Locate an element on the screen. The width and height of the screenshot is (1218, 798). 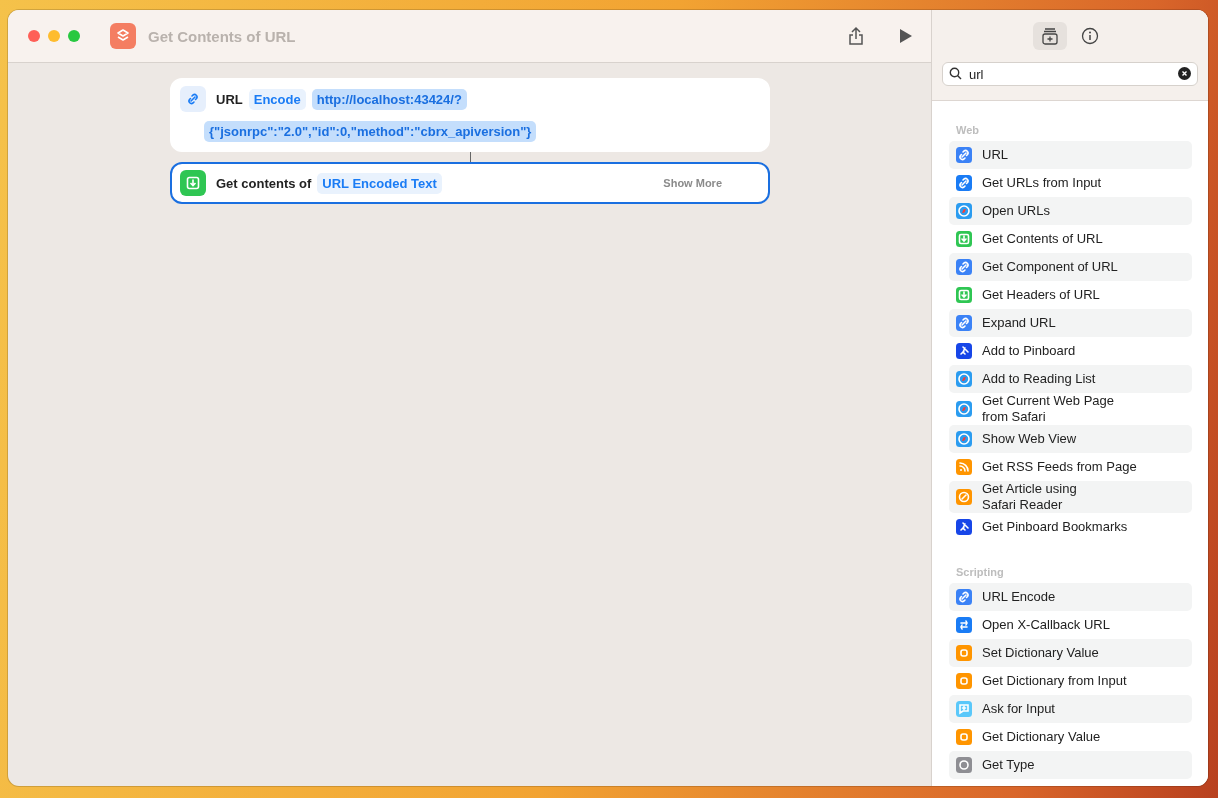
search-icon is located at coordinates (955, 73).